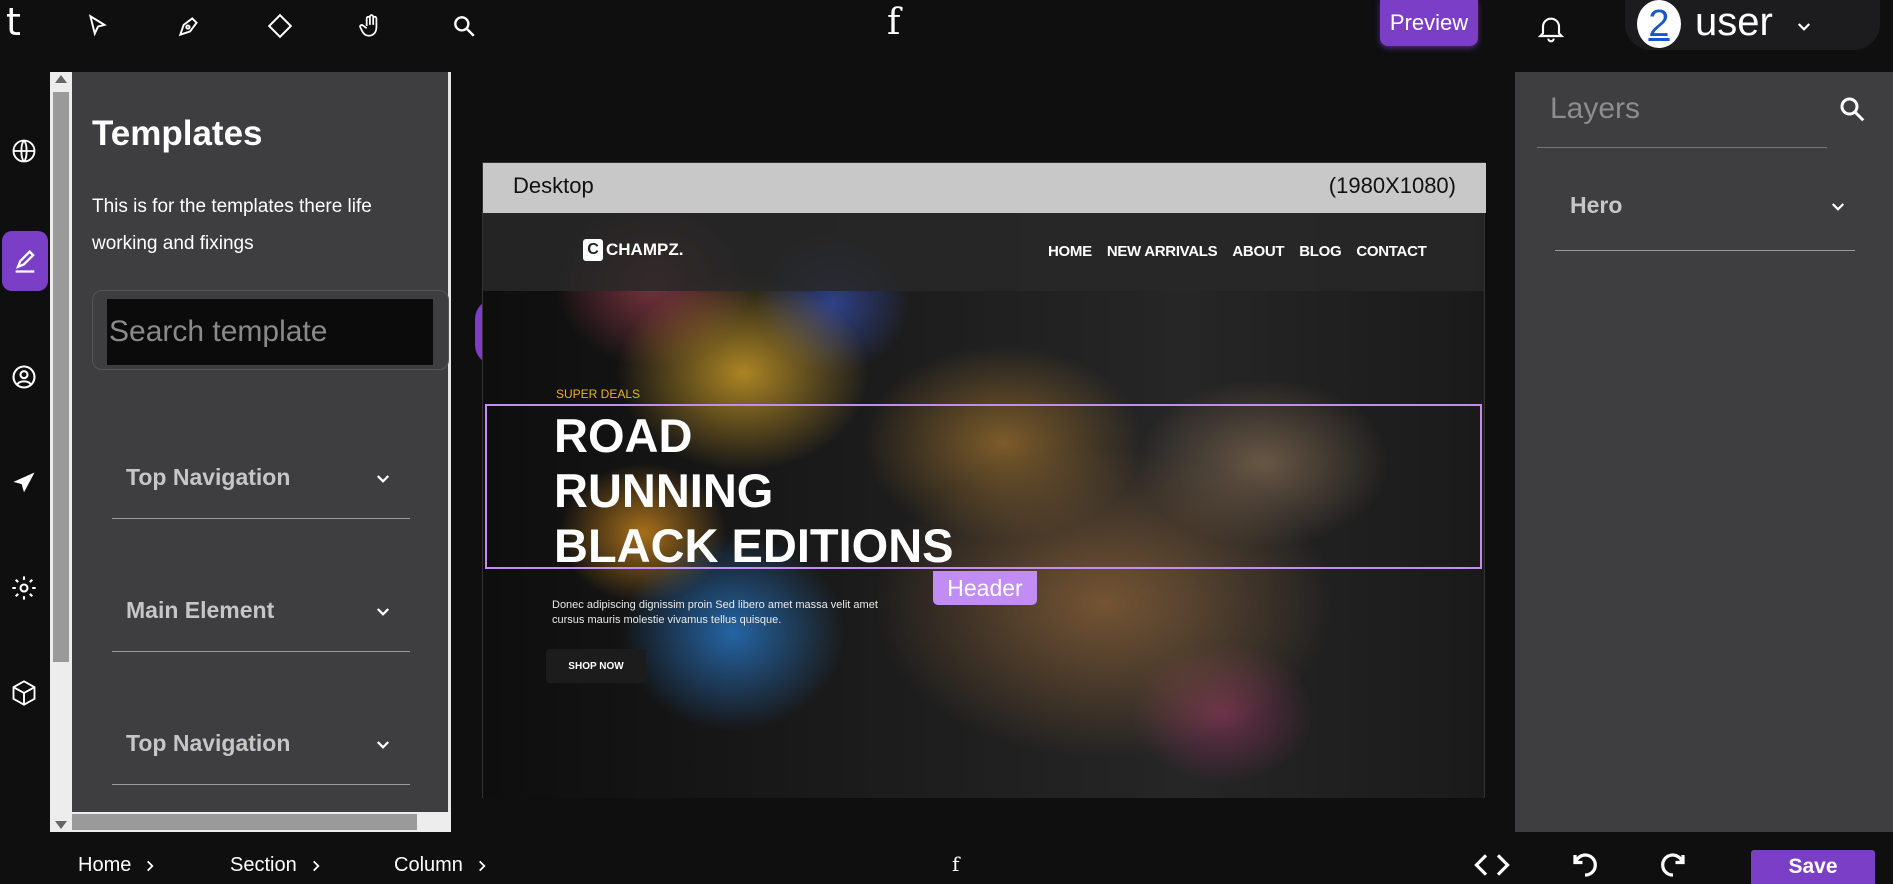 The height and width of the screenshot is (884, 1893). I want to click on redo-icon, so click(1673, 865).